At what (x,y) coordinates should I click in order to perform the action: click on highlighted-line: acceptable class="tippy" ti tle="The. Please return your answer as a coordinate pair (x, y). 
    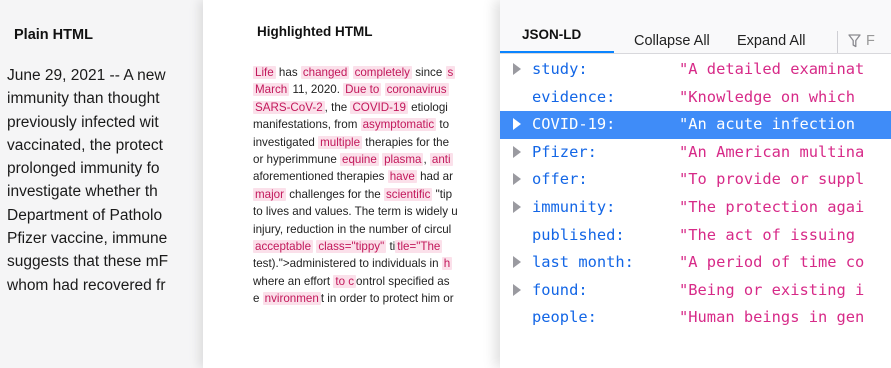
    Looking at the image, I should click on (378, 246).